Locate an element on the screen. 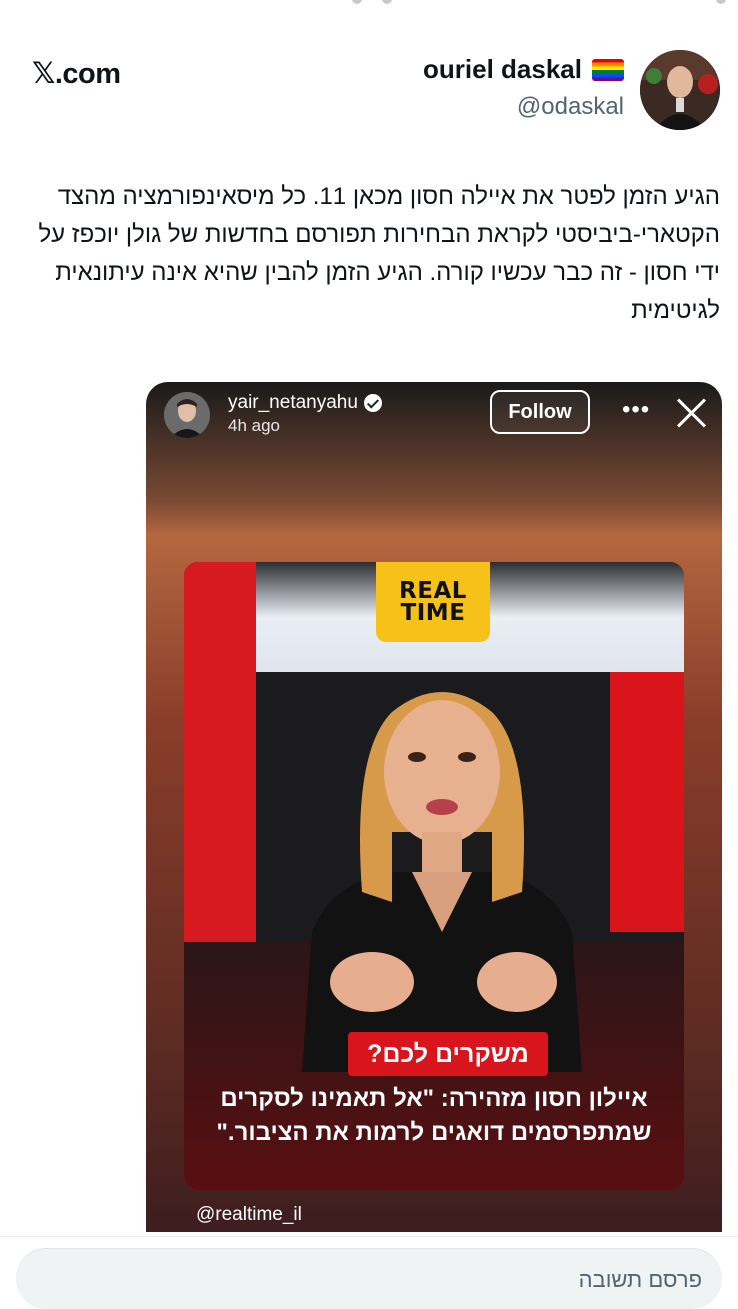 This screenshot has height=1309, width=738. logo-text: TIME is located at coordinates (433, 613).